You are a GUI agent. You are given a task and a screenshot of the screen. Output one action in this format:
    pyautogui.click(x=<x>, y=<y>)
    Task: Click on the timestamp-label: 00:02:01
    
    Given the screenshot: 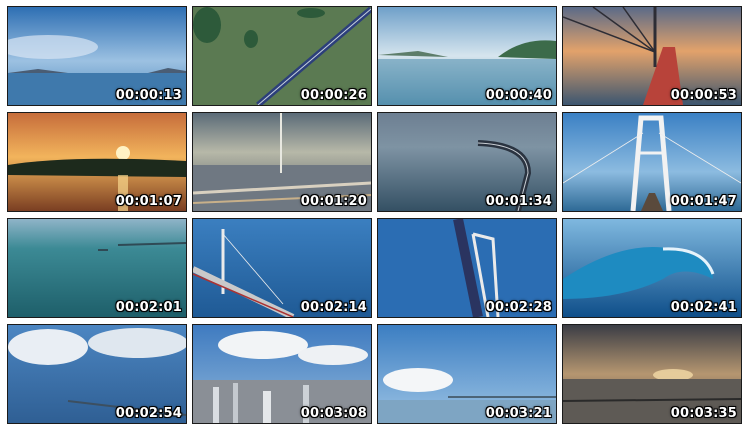 What is the action you would take?
    pyautogui.click(x=148, y=307)
    